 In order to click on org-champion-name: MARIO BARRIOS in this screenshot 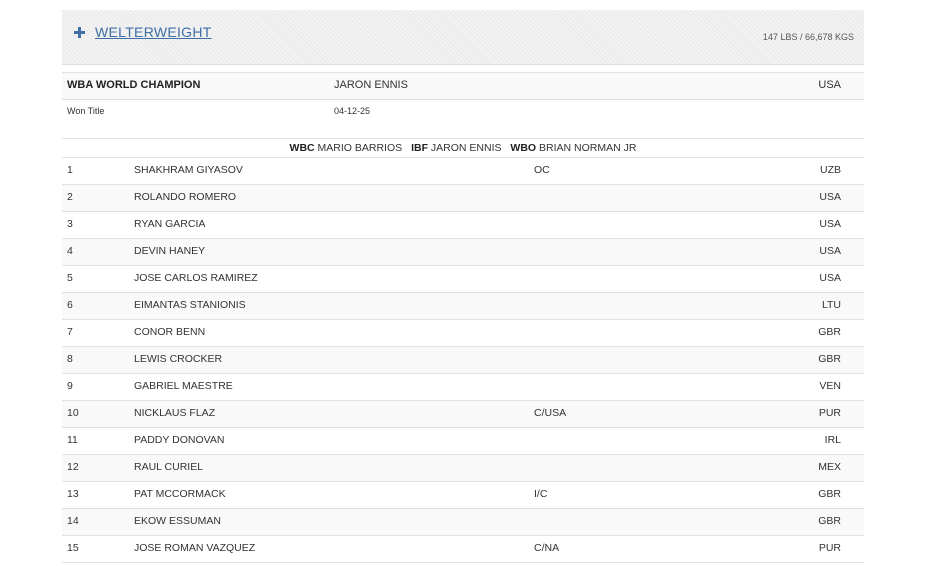, I will do `click(360, 148)`.